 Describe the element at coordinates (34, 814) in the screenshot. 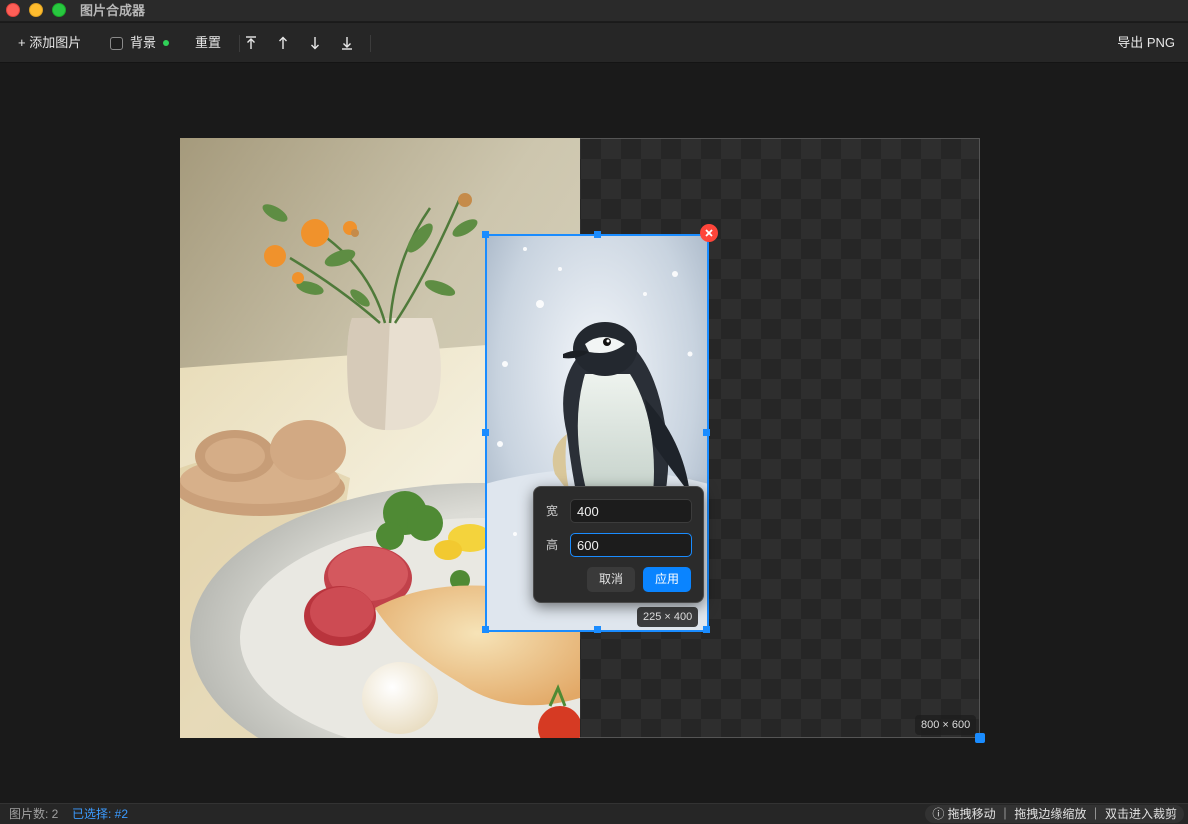

I see `image-count: 图片数: 2` at that location.